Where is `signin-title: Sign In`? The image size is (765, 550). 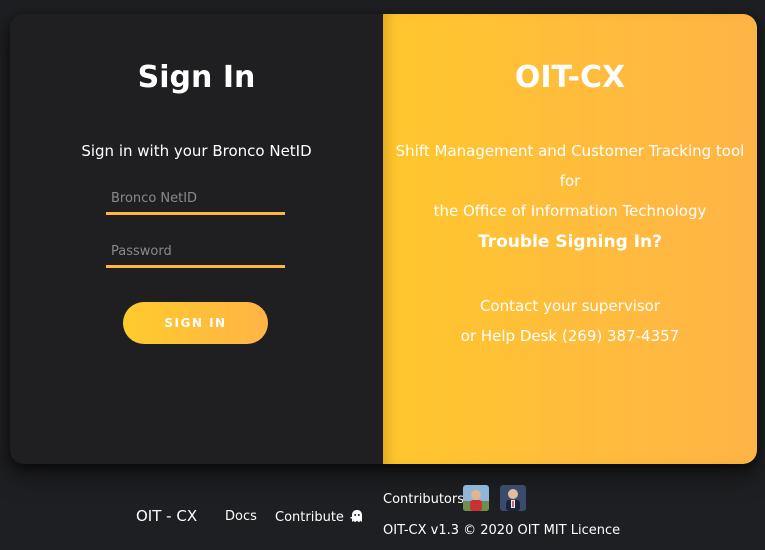
signin-title: Sign In is located at coordinates (196, 77).